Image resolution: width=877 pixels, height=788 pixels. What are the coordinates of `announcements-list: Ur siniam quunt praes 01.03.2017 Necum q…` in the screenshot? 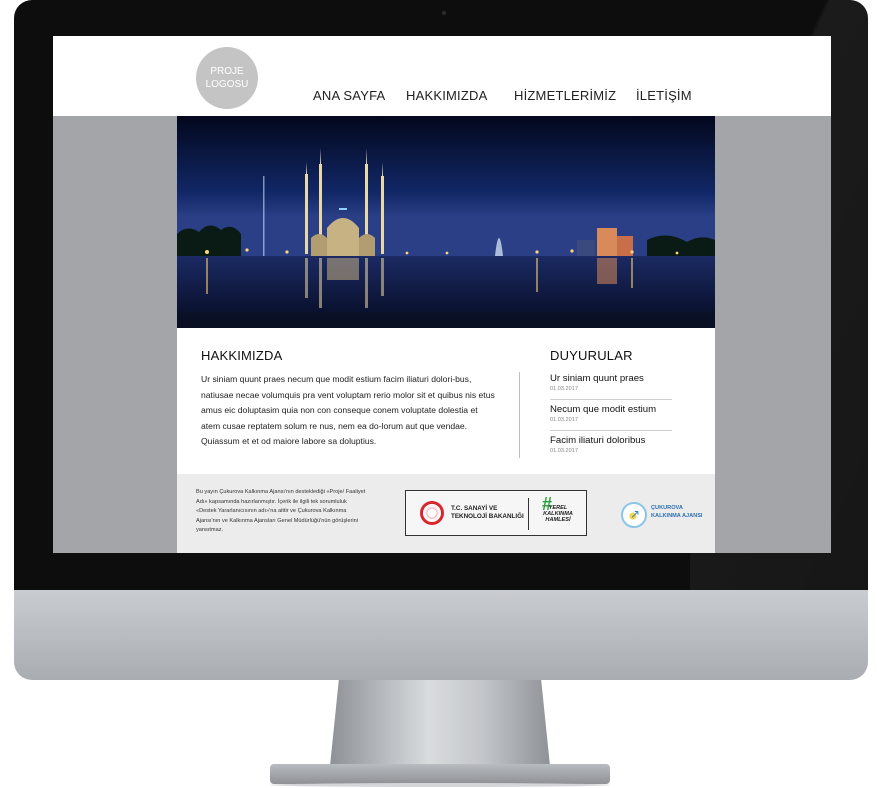 It's located at (611, 418).